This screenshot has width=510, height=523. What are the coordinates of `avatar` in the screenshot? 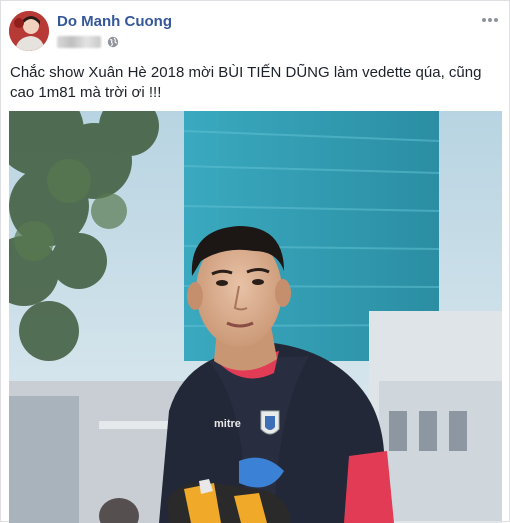 It's located at (29, 31).